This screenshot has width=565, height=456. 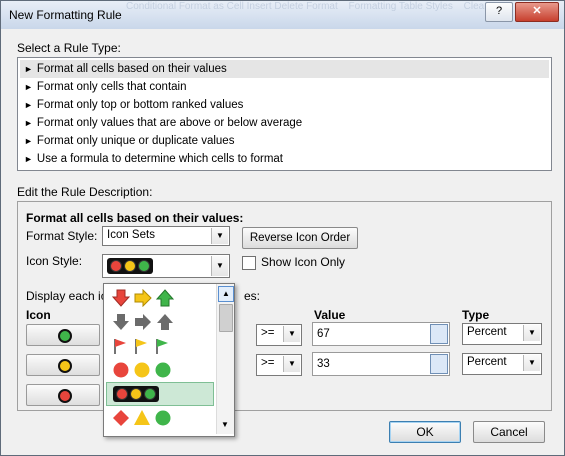 I want to click on value-text: 33, so click(x=323, y=364).